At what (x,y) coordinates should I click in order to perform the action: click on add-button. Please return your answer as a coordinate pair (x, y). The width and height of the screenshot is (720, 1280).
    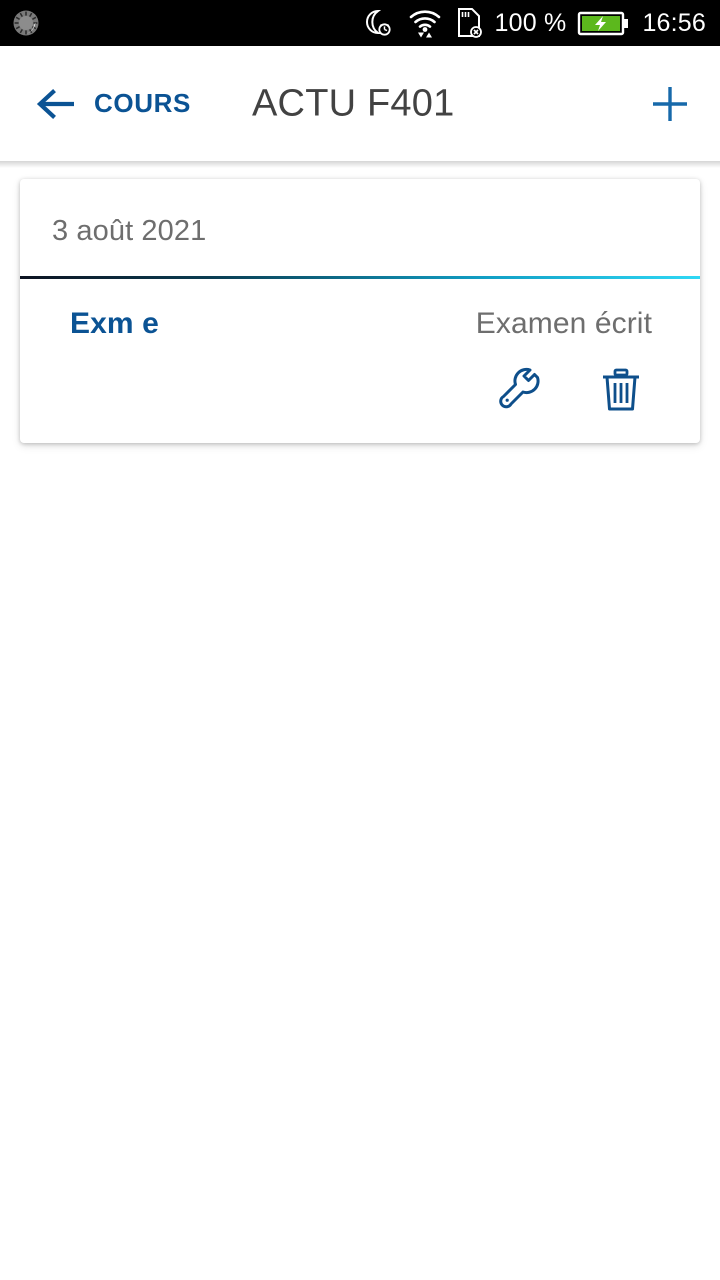
    Looking at the image, I should click on (670, 104).